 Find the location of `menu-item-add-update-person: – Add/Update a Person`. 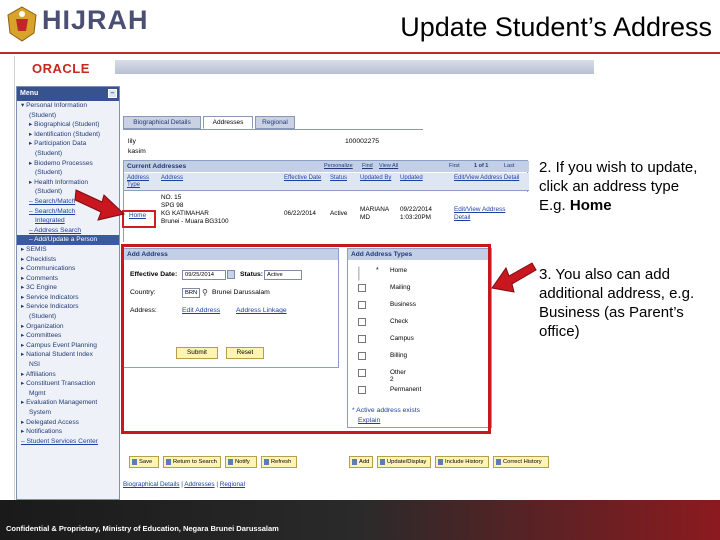

menu-item-add-update-person: – Add/Update a Person is located at coordinates (68, 240).